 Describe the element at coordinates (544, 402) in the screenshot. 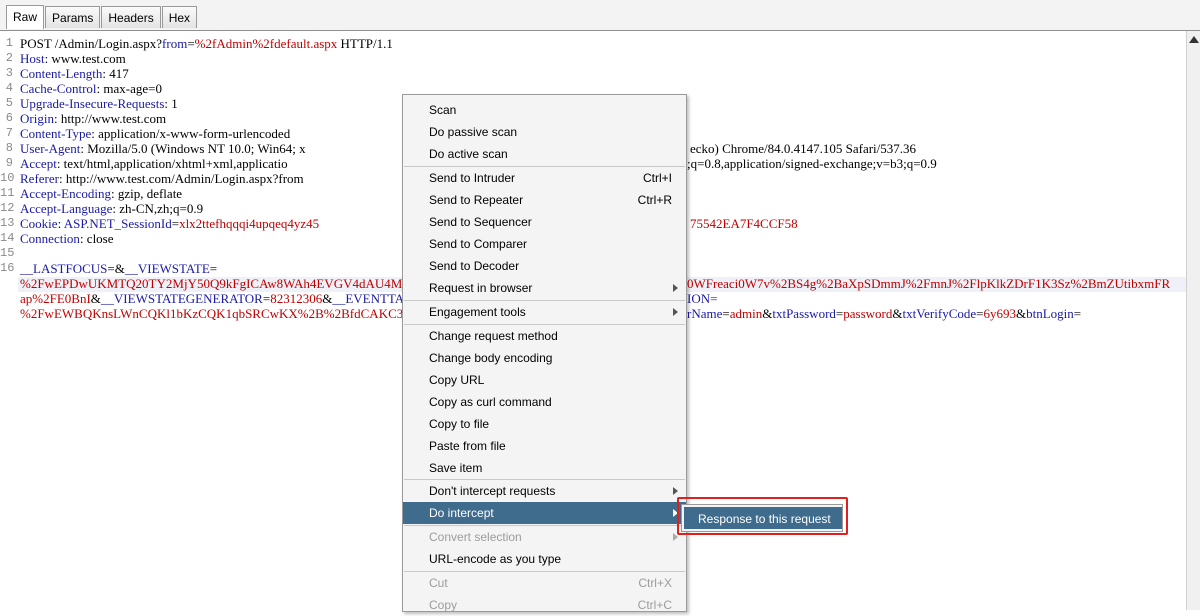

I see `menu-item-copy-as-curl: Copy as curl command` at that location.